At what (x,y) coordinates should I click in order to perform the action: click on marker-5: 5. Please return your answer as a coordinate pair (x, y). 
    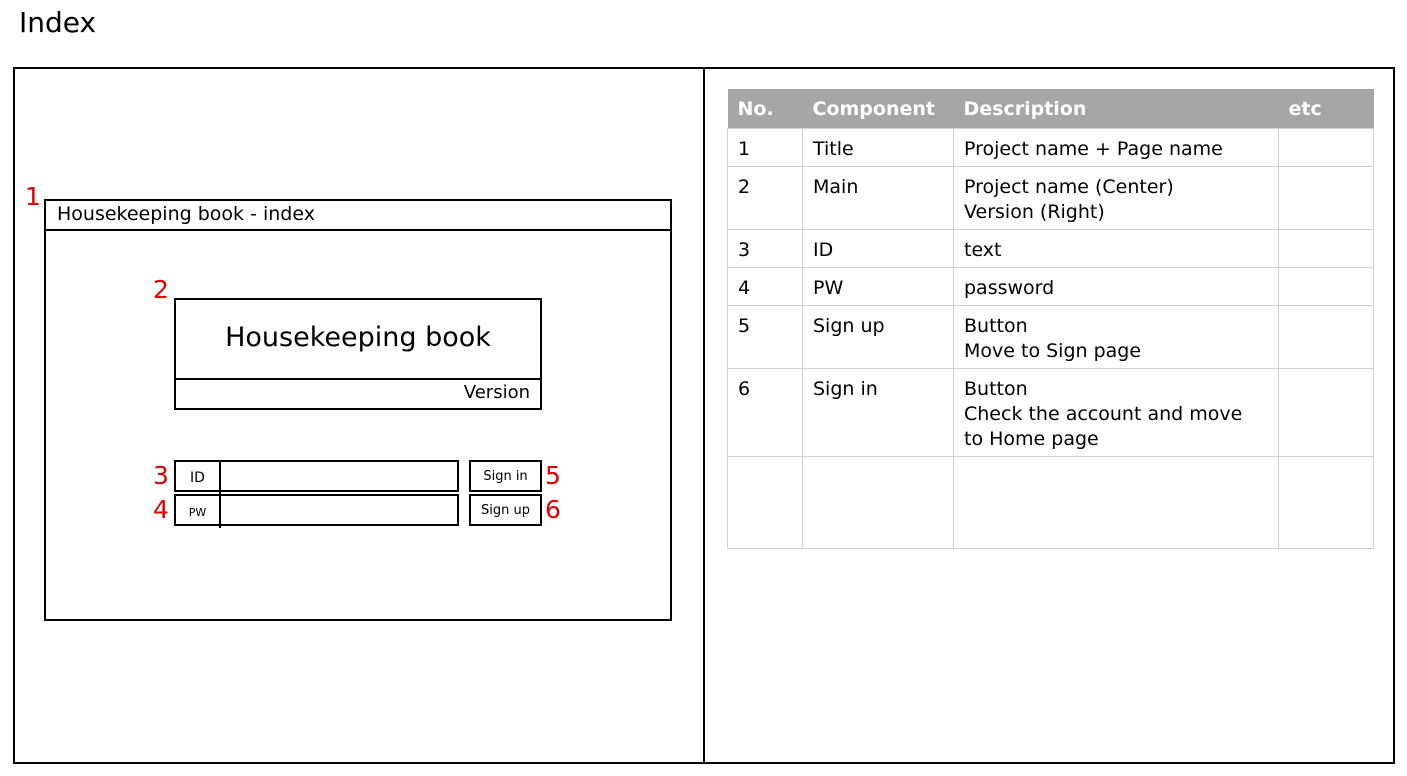
    Looking at the image, I should click on (553, 475).